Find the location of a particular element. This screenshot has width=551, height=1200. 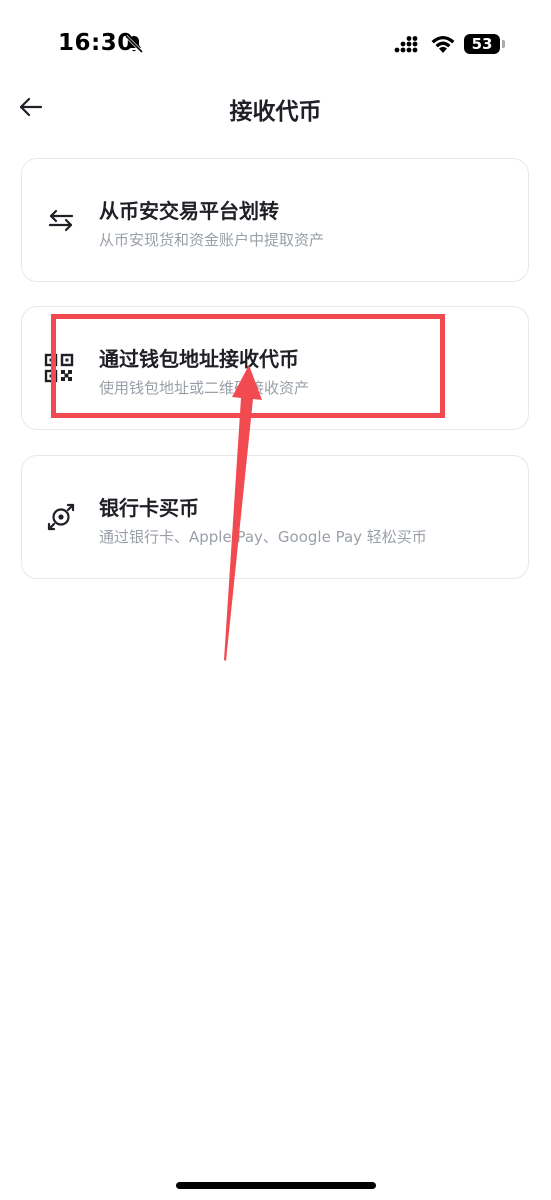

option-wallet-address: 通过钱包地址接收代币 使用钱包地址或二维码接收资产 is located at coordinates (275, 368).